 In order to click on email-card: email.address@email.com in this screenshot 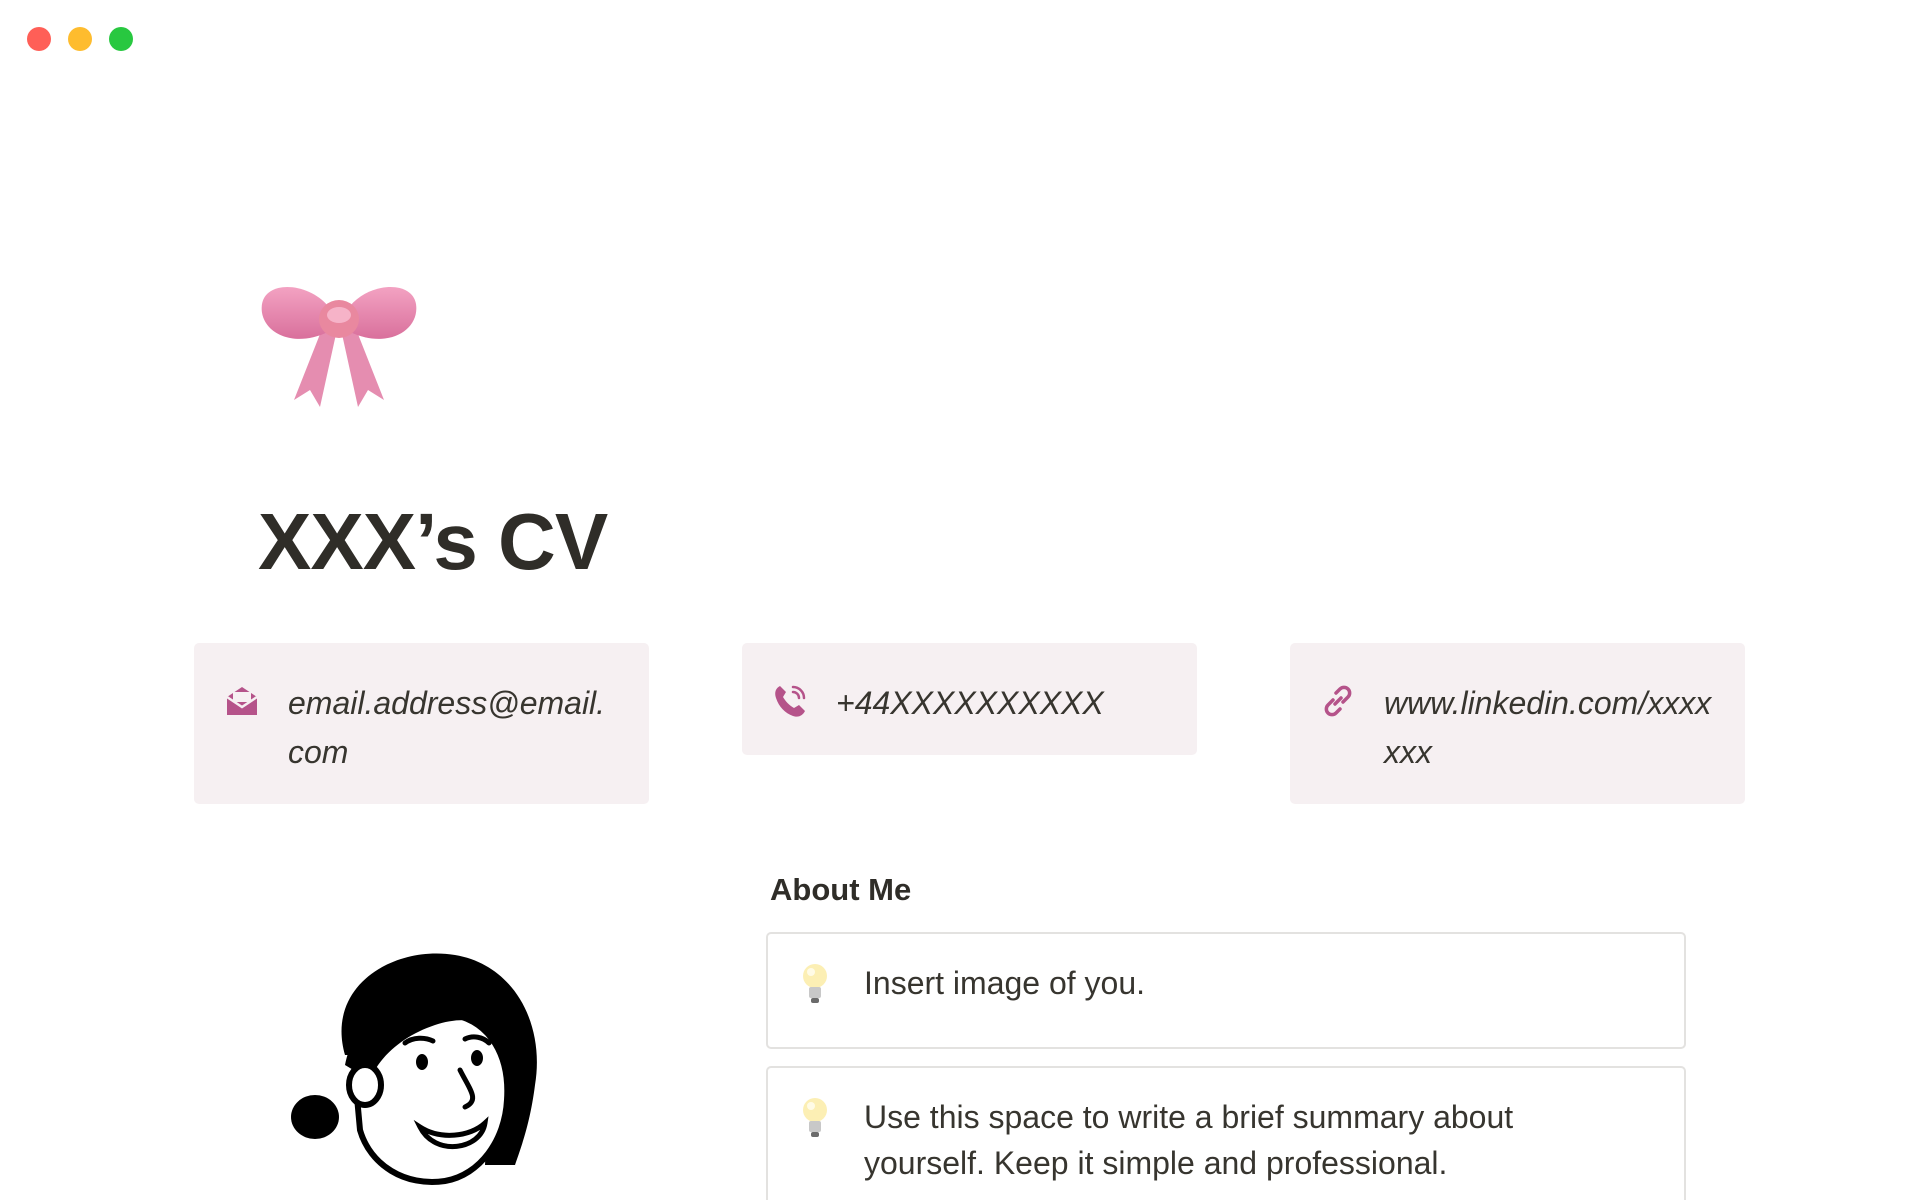, I will do `click(421, 723)`.